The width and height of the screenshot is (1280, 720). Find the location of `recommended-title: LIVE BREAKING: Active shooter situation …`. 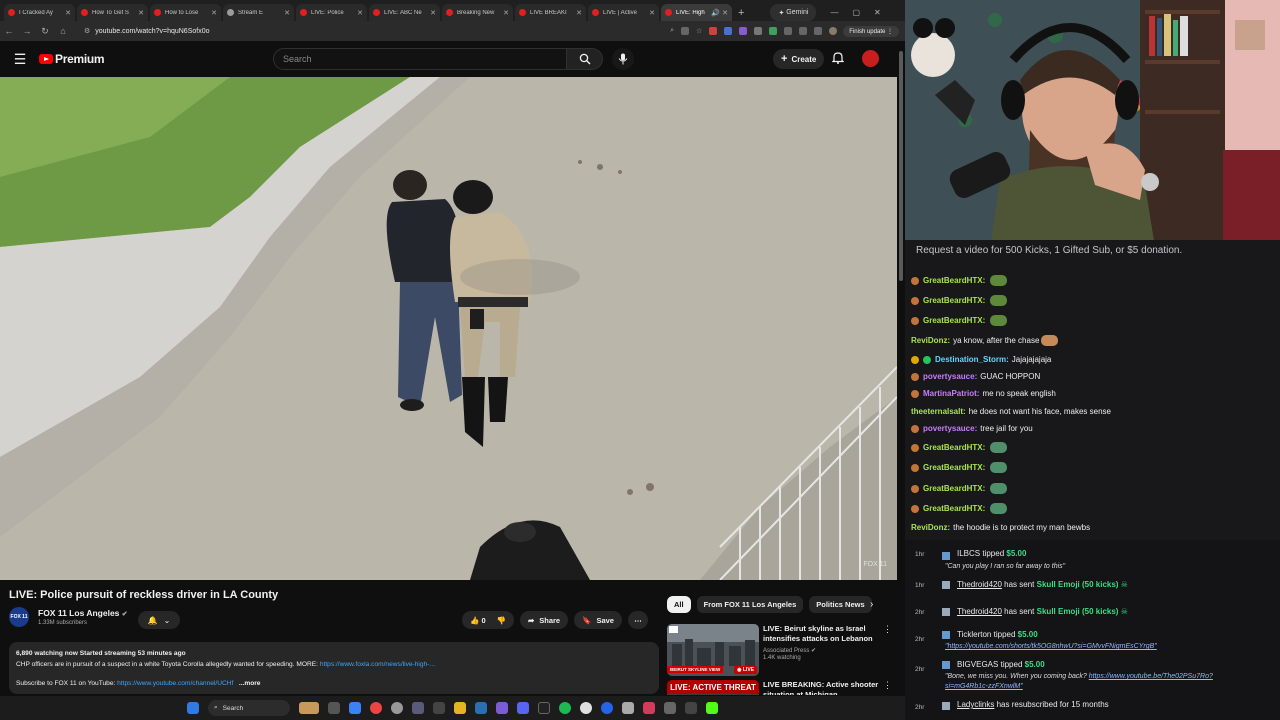

recommended-title: LIVE BREAKING: Active shooter situation … is located at coordinates (822, 687).